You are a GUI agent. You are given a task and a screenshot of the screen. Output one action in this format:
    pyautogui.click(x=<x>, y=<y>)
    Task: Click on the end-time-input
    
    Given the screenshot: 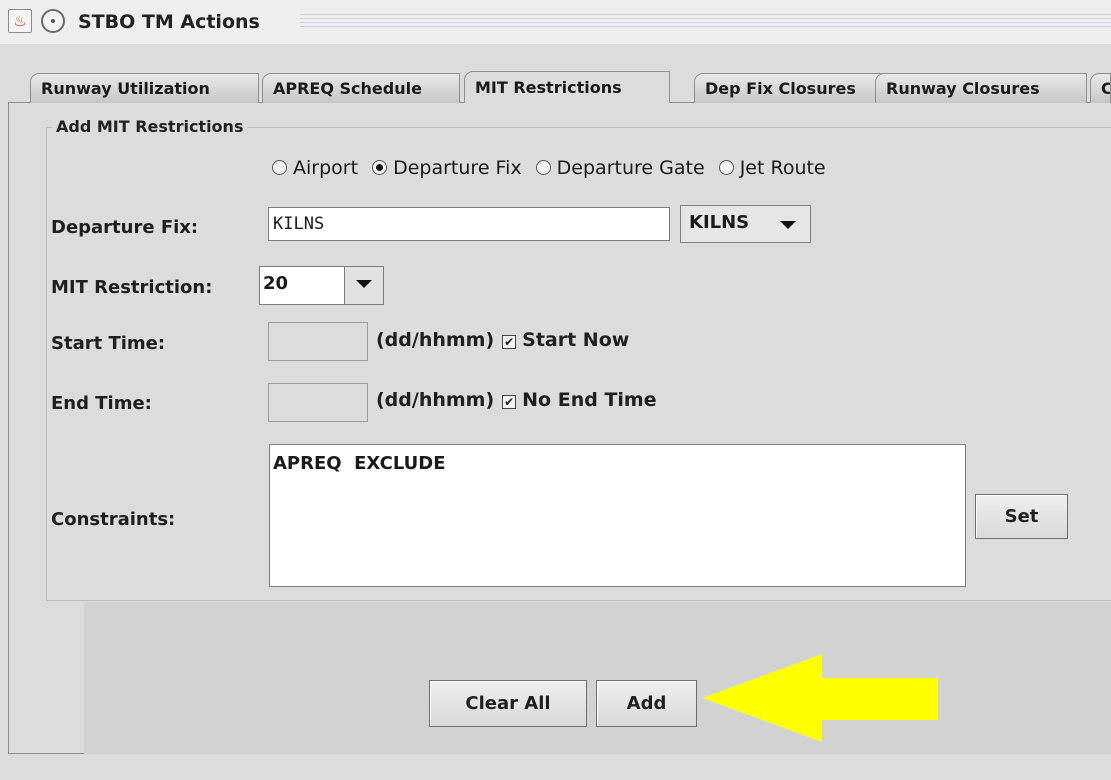 What is the action you would take?
    pyautogui.click(x=318, y=402)
    